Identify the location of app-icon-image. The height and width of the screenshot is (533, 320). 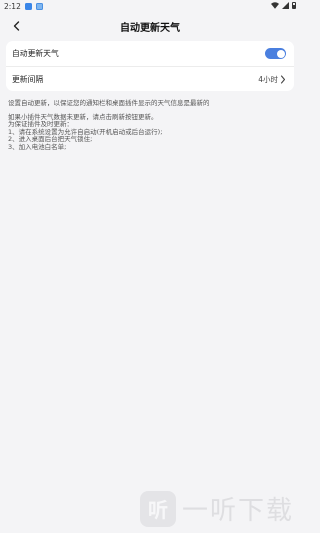
(39, 6).